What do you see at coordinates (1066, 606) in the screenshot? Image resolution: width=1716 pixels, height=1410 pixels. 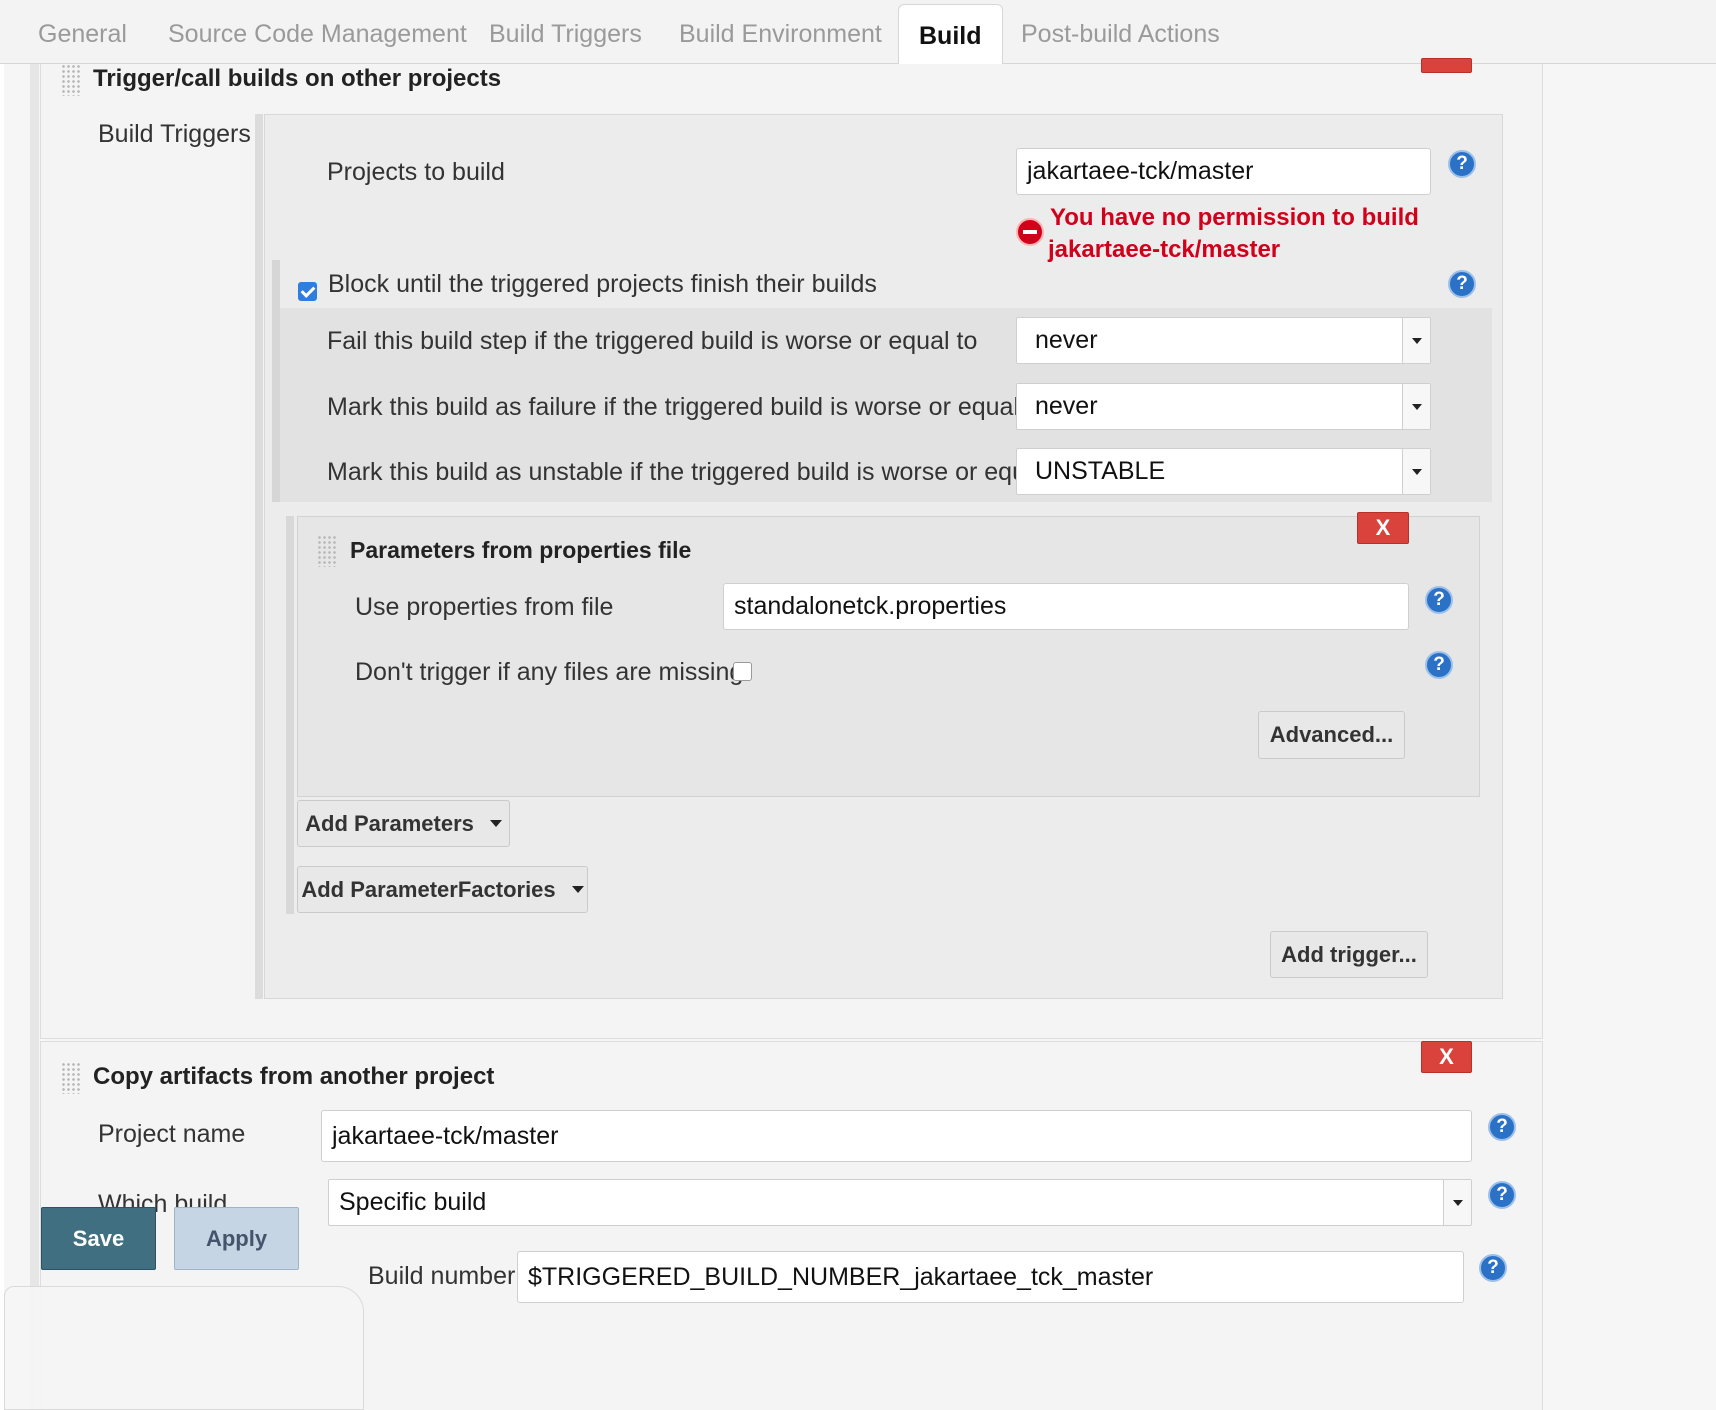 I see `use-file-input: standalonetck.properties` at bounding box center [1066, 606].